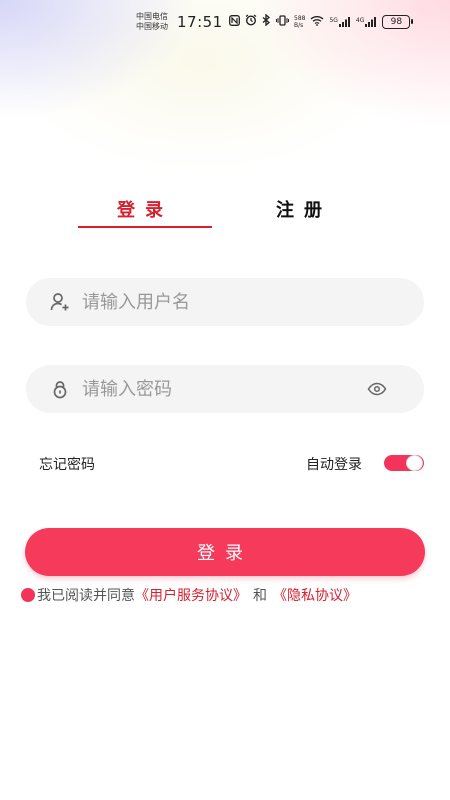  I want to click on user-service-agreement-link: 《用户服务协议》, so click(191, 595).